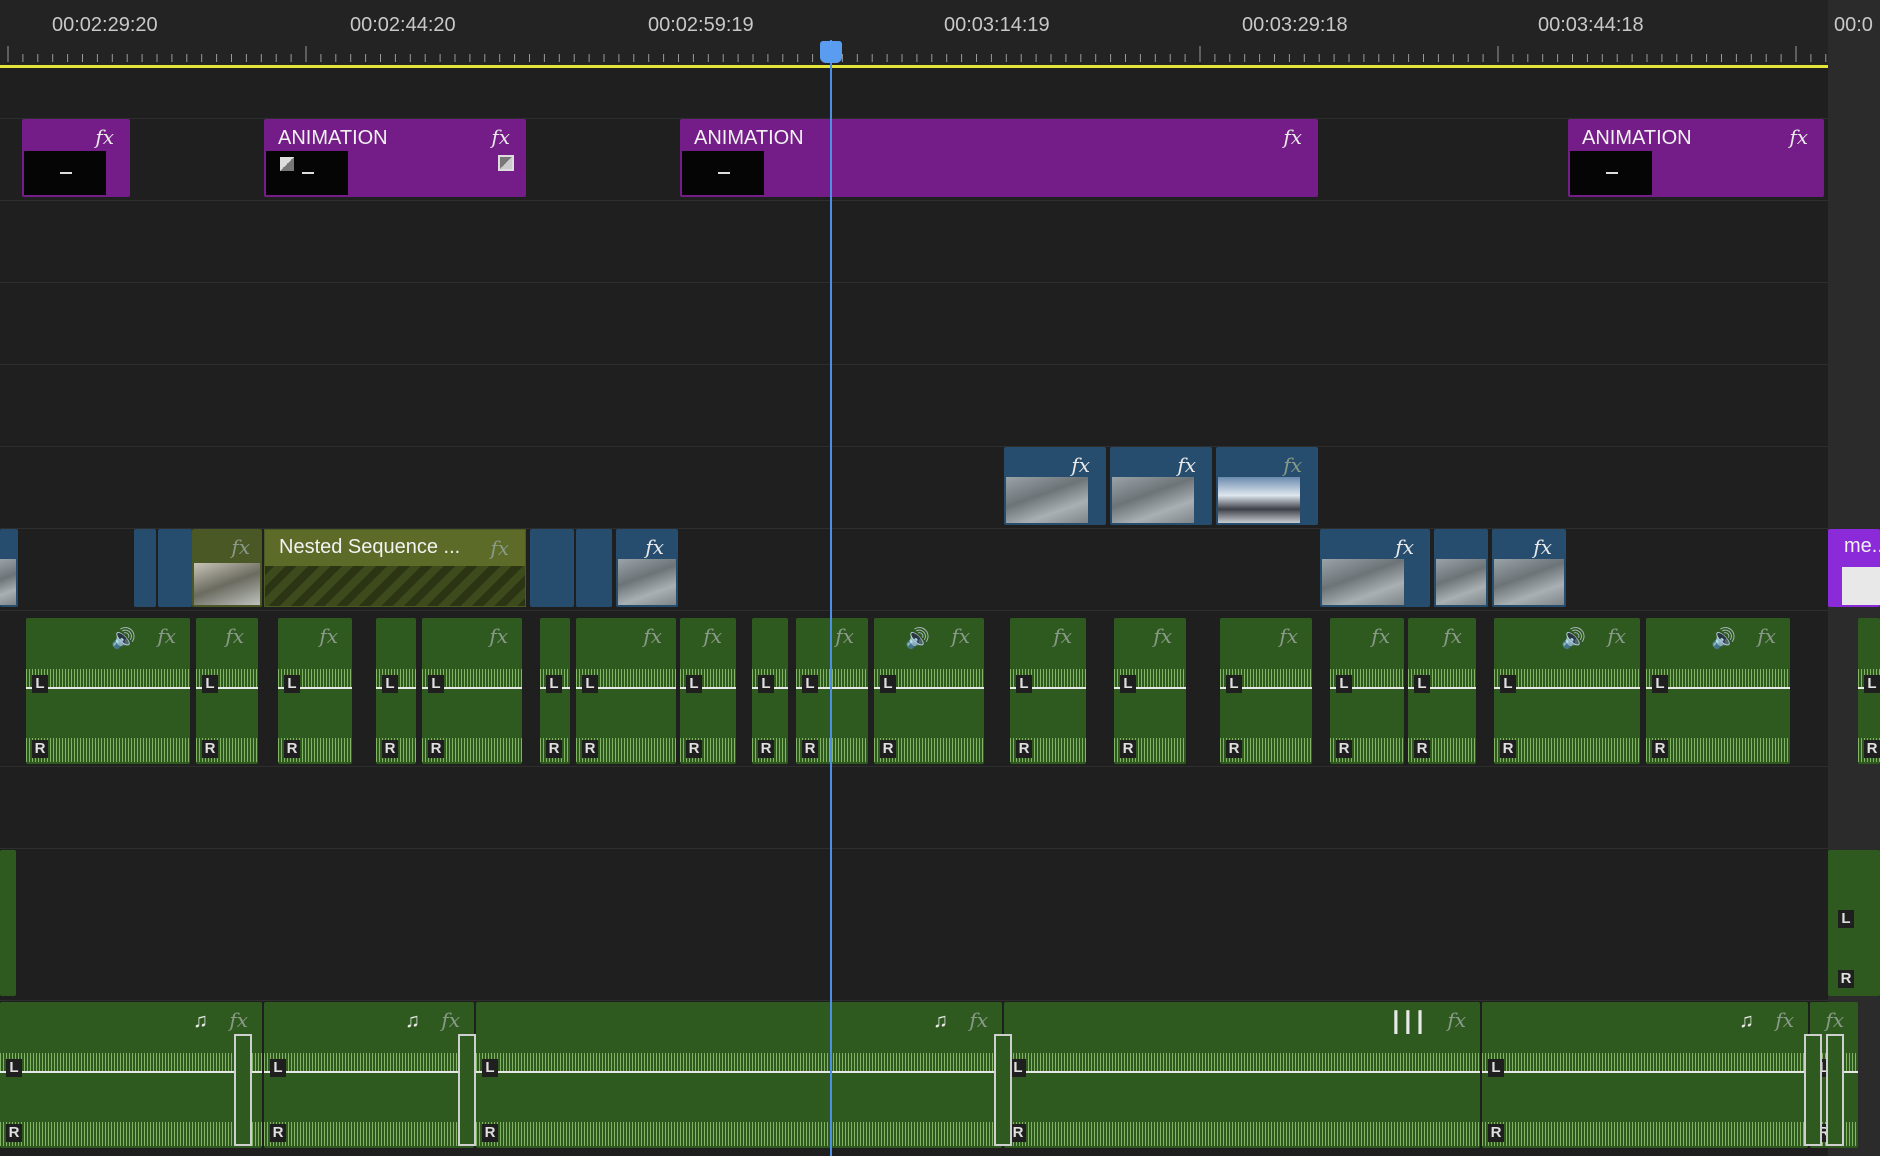  Describe the element at coordinates (914, 93) in the screenshot. I see `track-v-top` at that location.